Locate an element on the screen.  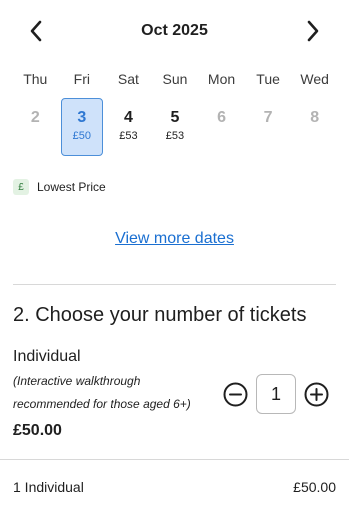
weekday-label: Mon is located at coordinates (221, 79).